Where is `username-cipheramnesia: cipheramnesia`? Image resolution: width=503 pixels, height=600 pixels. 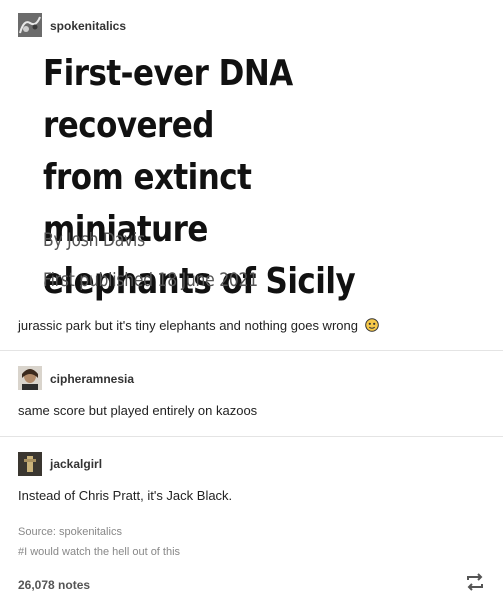
username-cipheramnesia: cipheramnesia is located at coordinates (92, 379).